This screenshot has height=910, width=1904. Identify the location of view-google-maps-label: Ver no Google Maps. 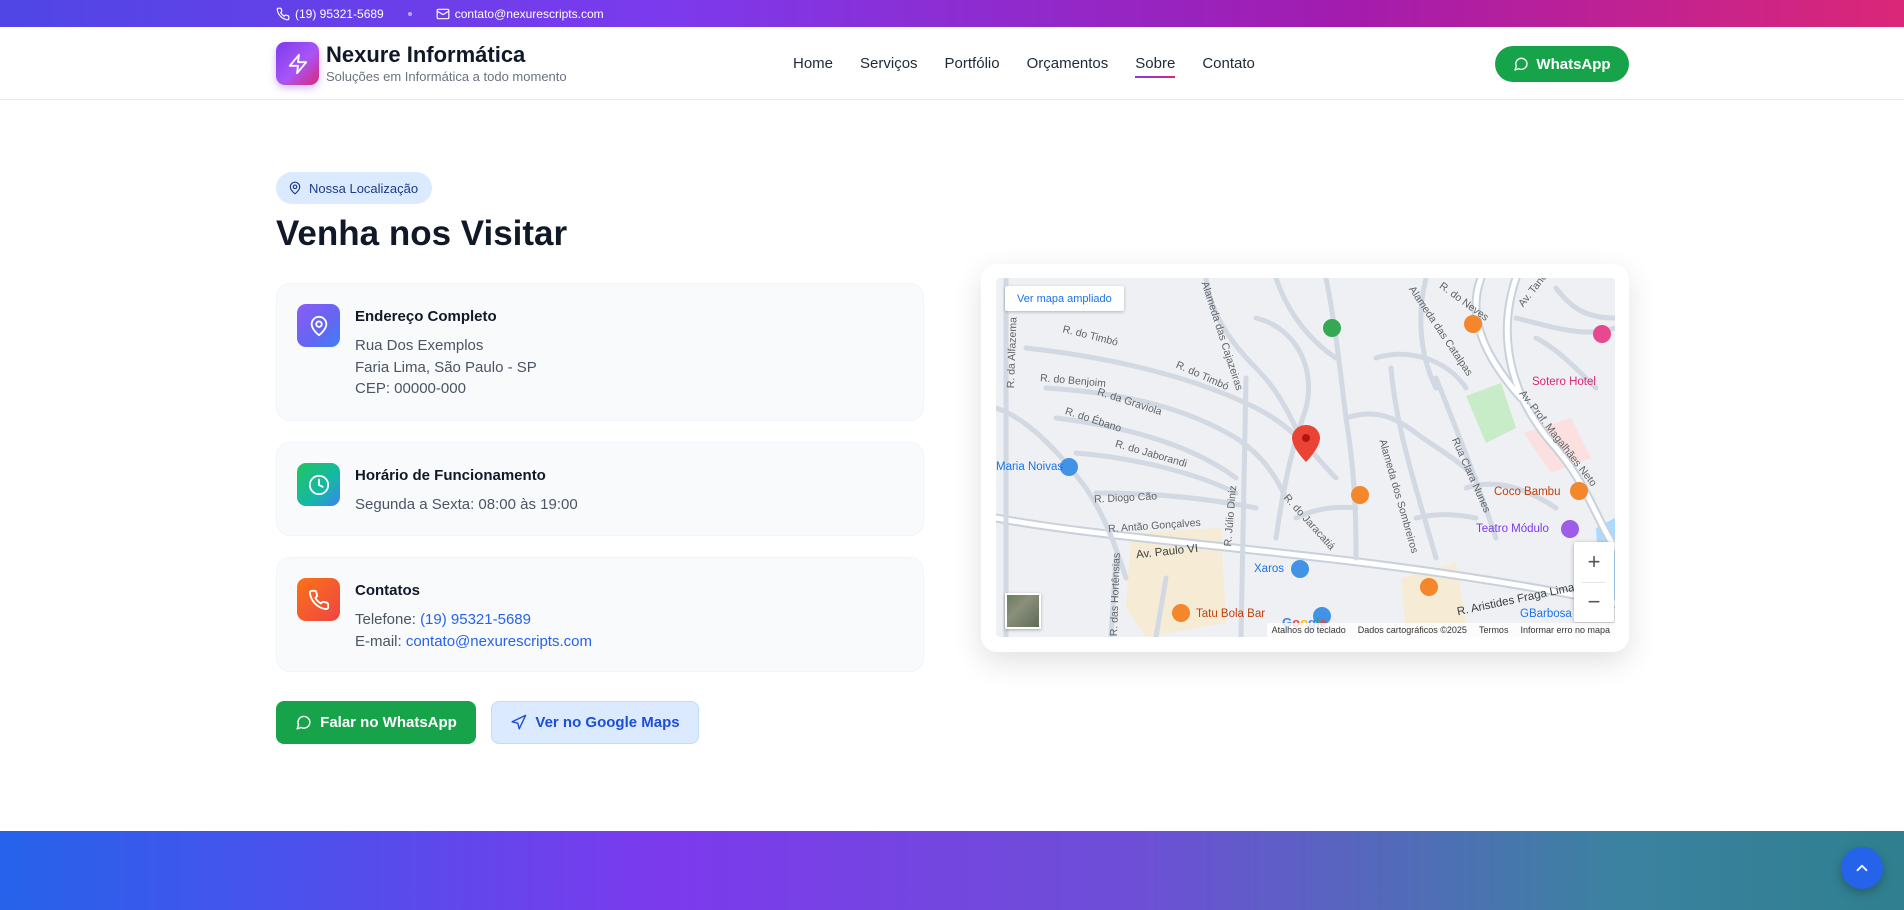
(607, 722).